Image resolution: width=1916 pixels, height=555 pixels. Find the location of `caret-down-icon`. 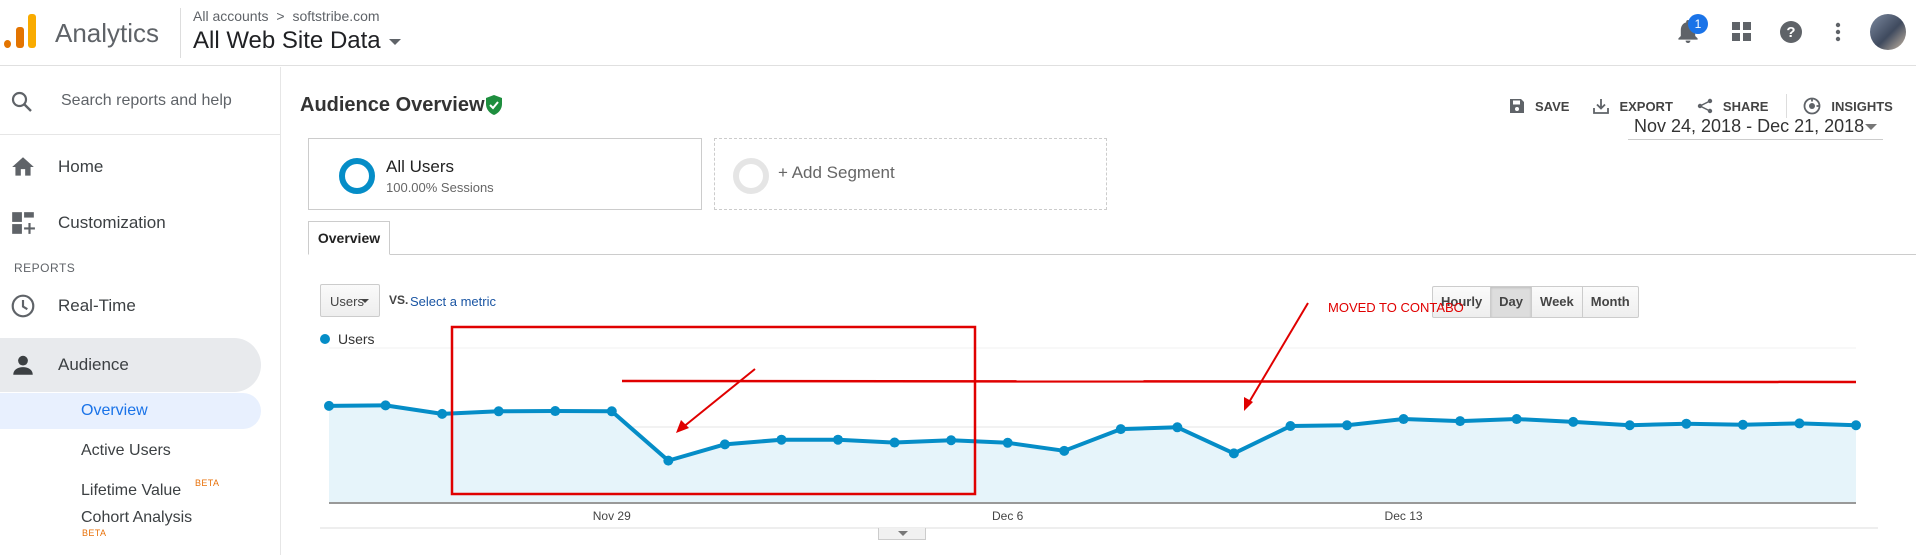

caret-down-icon is located at coordinates (903, 533).